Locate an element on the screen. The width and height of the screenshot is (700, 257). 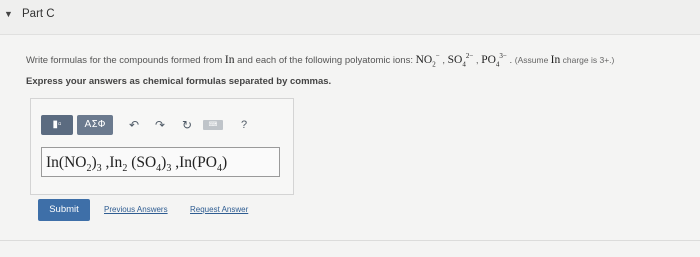
greek-symbols-button: ΑΣΦ is located at coordinates (95, 125).